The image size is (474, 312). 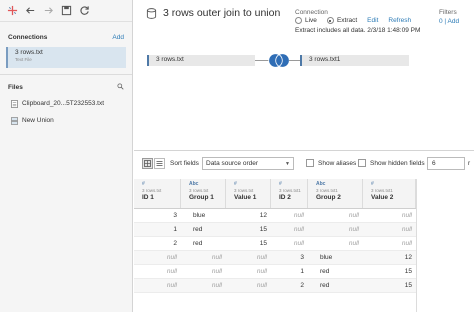 What do you see at coordinates (23, 59) in the screenshot?
I see `connection-type: Text File` at bounding box center [23, 59].